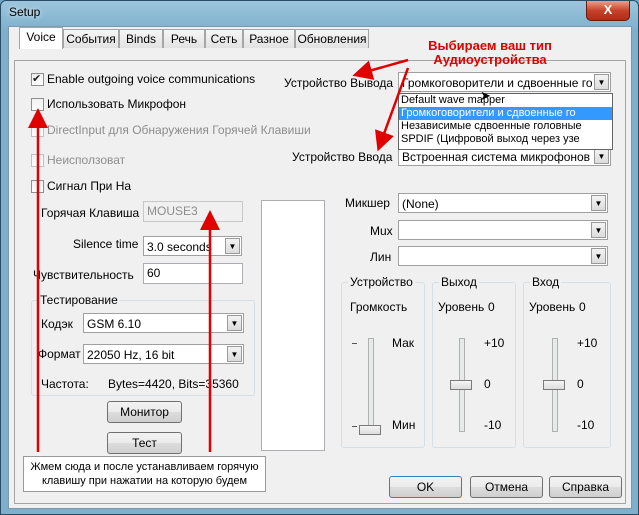 The image size is (639, 515). I want to click on codec-value: GSM 6.10, so click(114, 324).